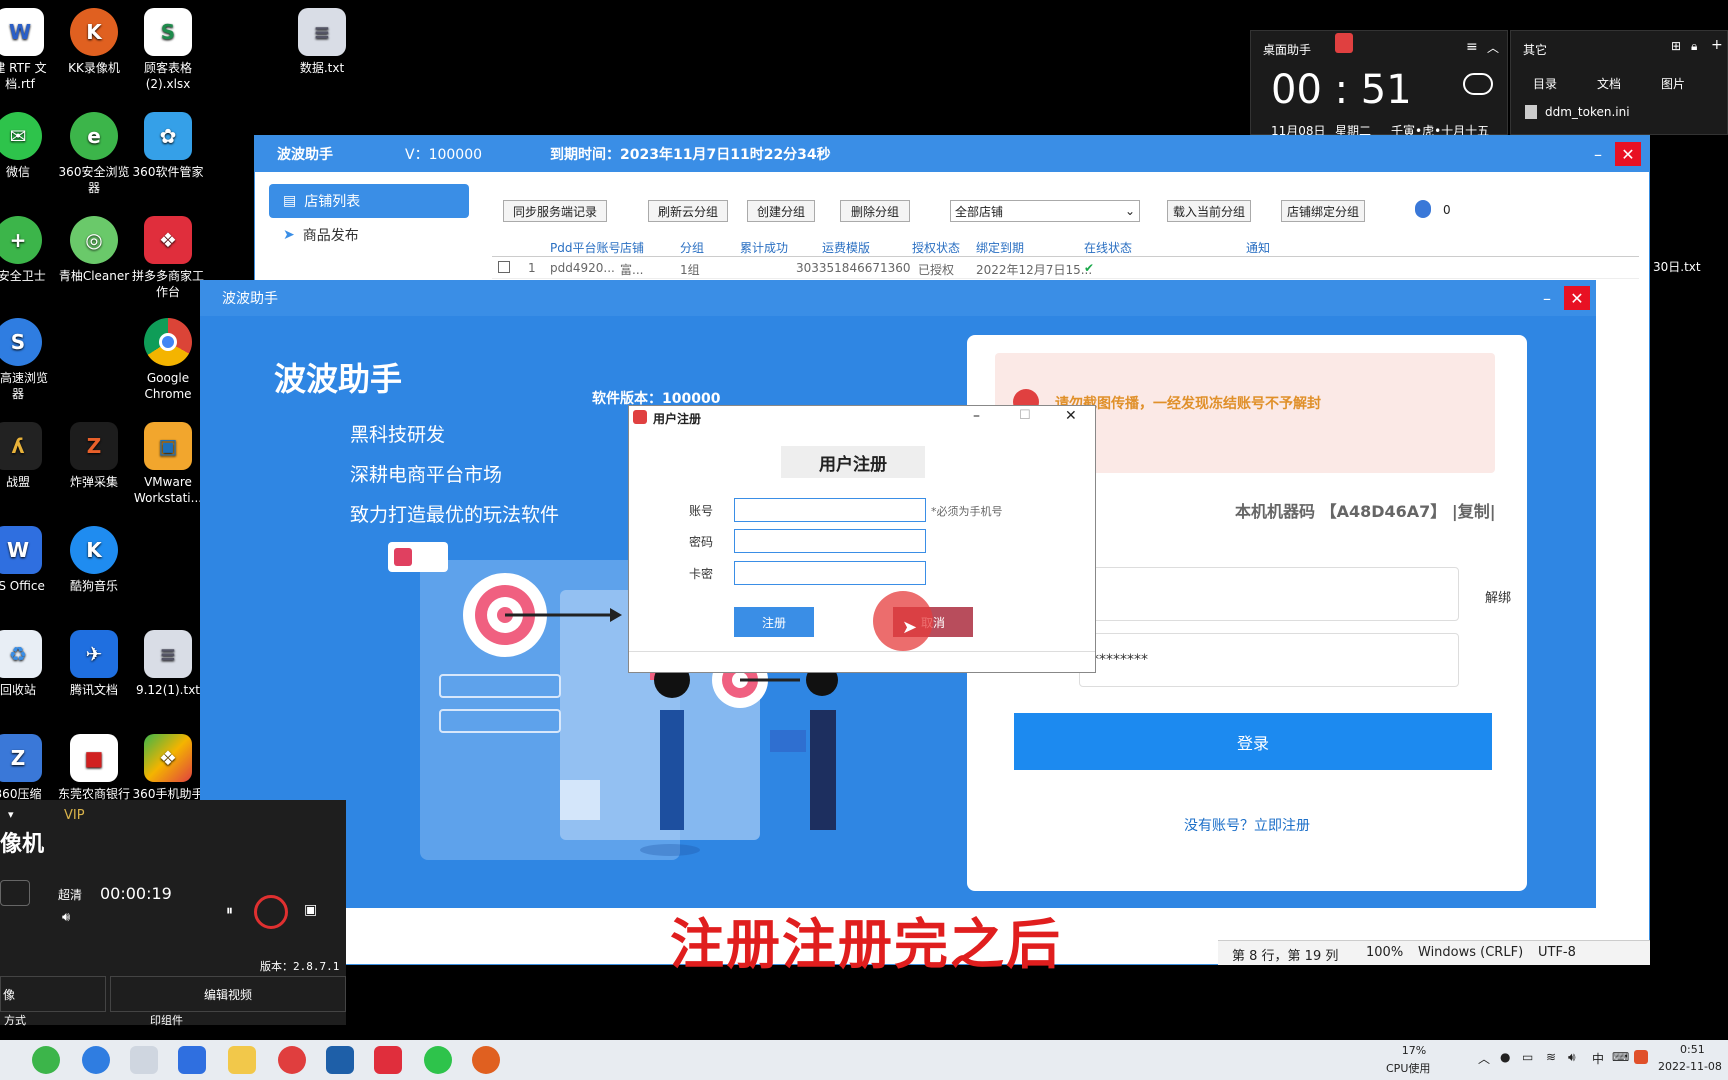  What do you see at coordinates (1498, 596) in the screenshot?
I see `unbind-link: 解绑` at bounding box center [1498, 596].